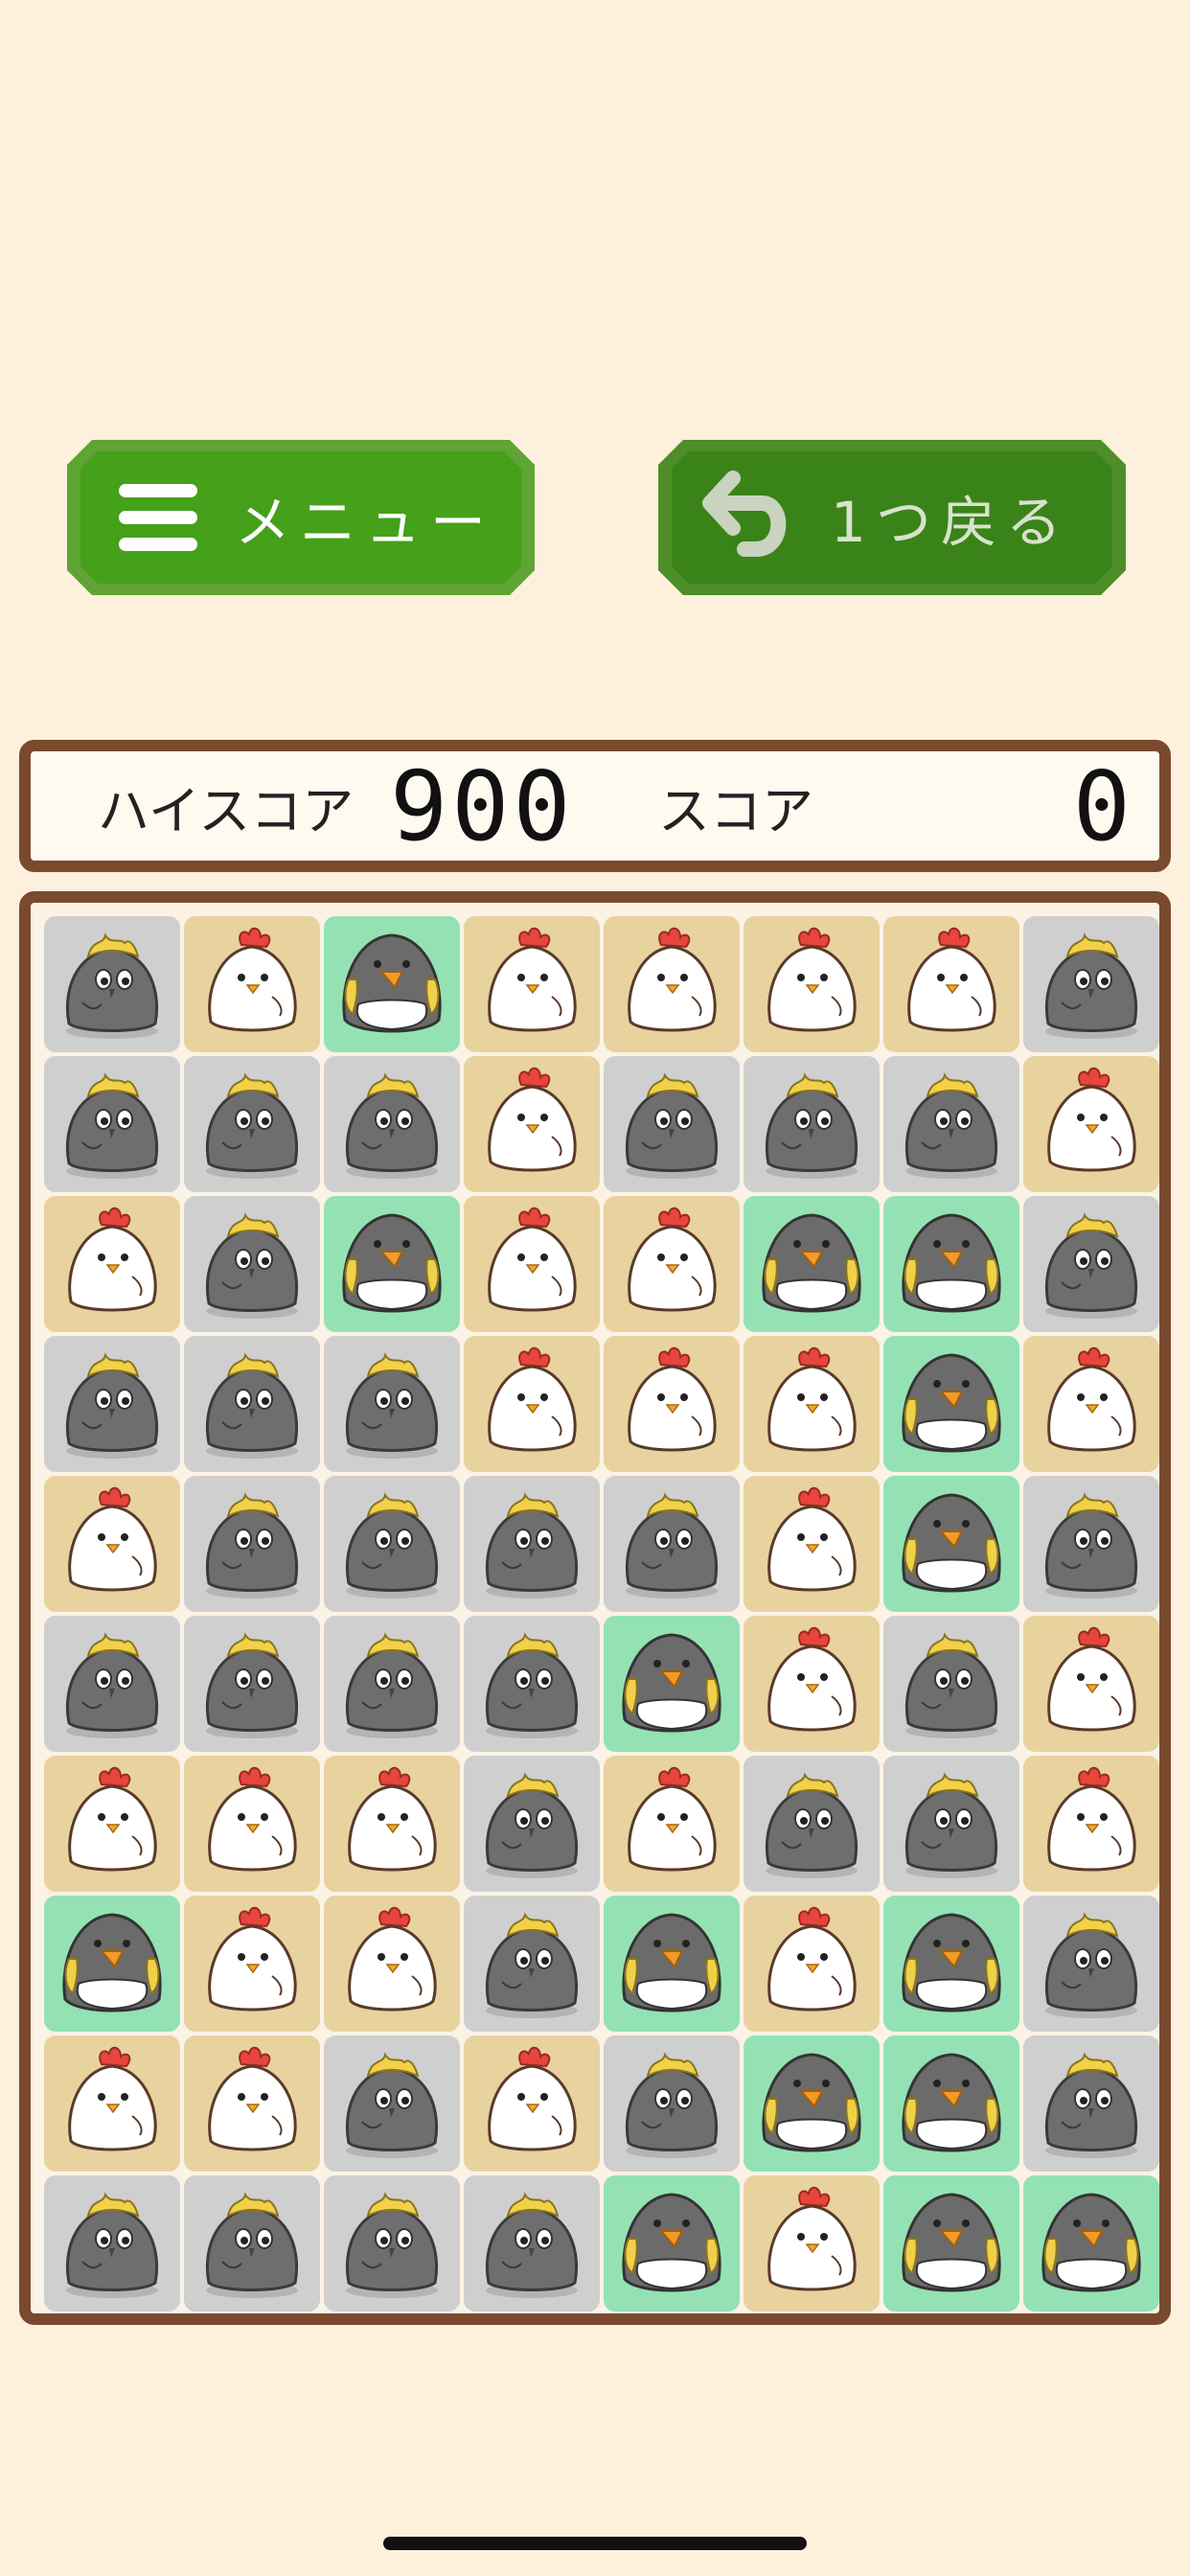  I want to click on high-score-label: ハイスコア, so click(226, 810).